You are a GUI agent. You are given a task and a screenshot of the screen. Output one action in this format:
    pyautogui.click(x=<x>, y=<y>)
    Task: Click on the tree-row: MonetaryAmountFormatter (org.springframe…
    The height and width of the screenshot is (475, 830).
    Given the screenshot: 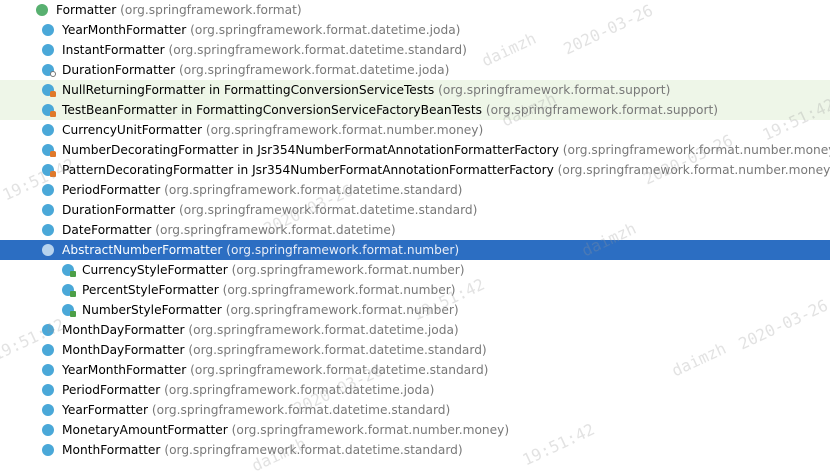 What is the action you would take?
    pyautogui.click(x=415, y=430)
    